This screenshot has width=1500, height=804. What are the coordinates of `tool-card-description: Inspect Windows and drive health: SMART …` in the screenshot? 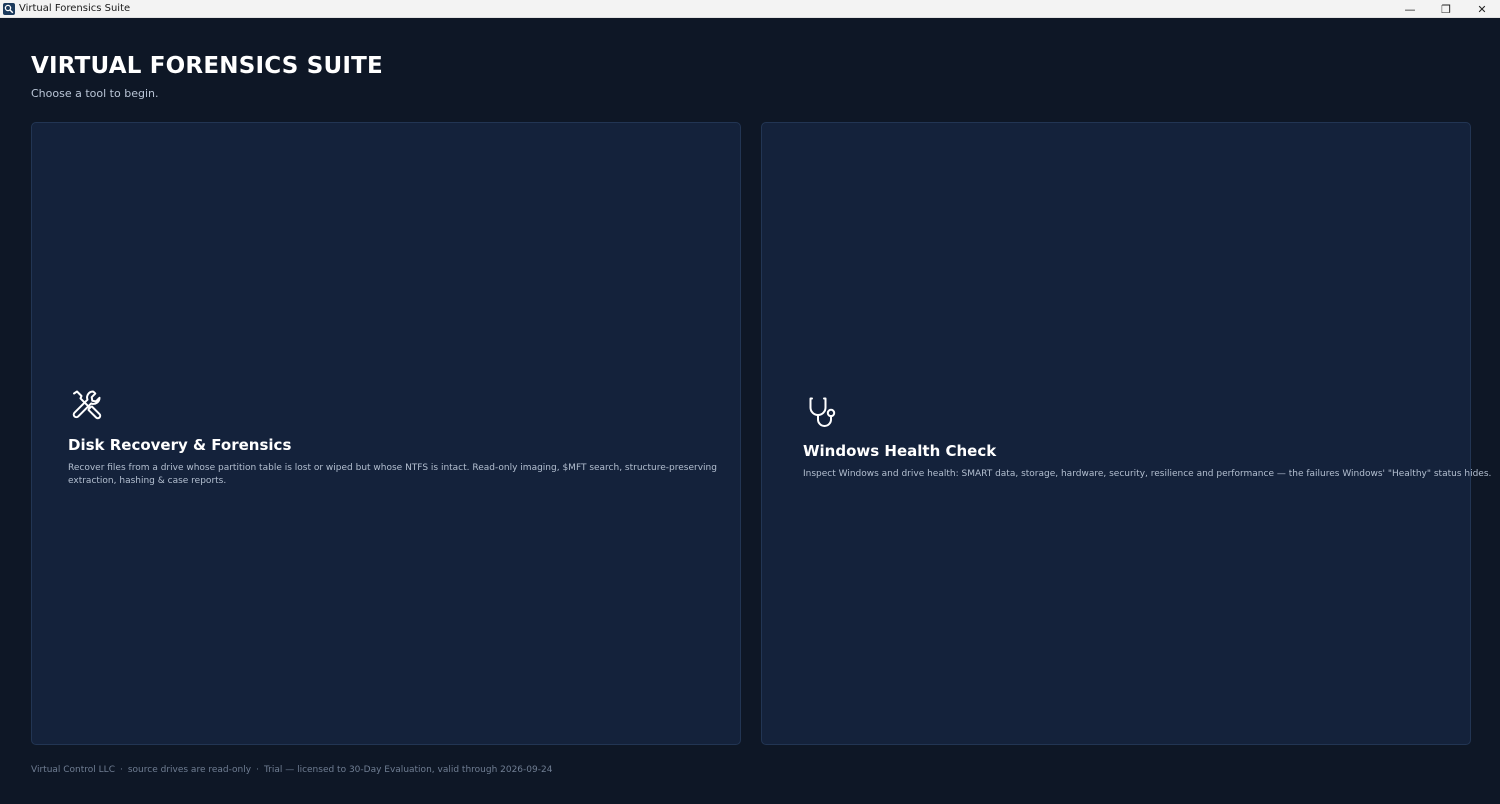 It's located at (1147, 474).